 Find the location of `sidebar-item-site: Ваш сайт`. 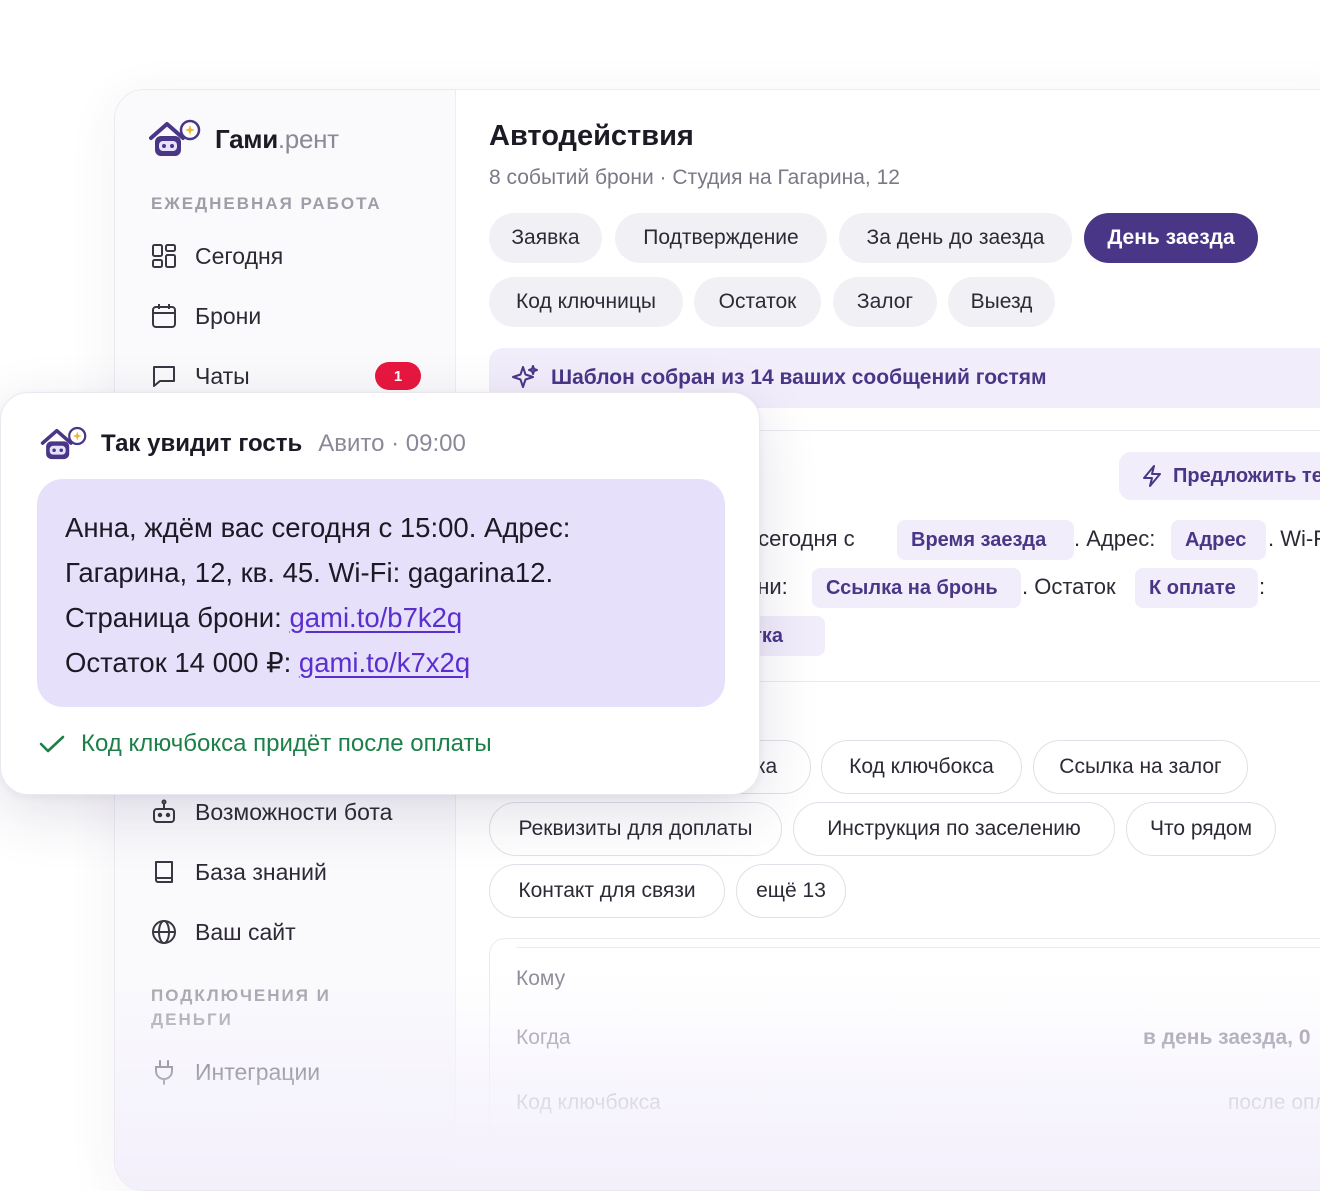

sidebar-item-site: Ваш сайт is located at coordinates (286, 932).